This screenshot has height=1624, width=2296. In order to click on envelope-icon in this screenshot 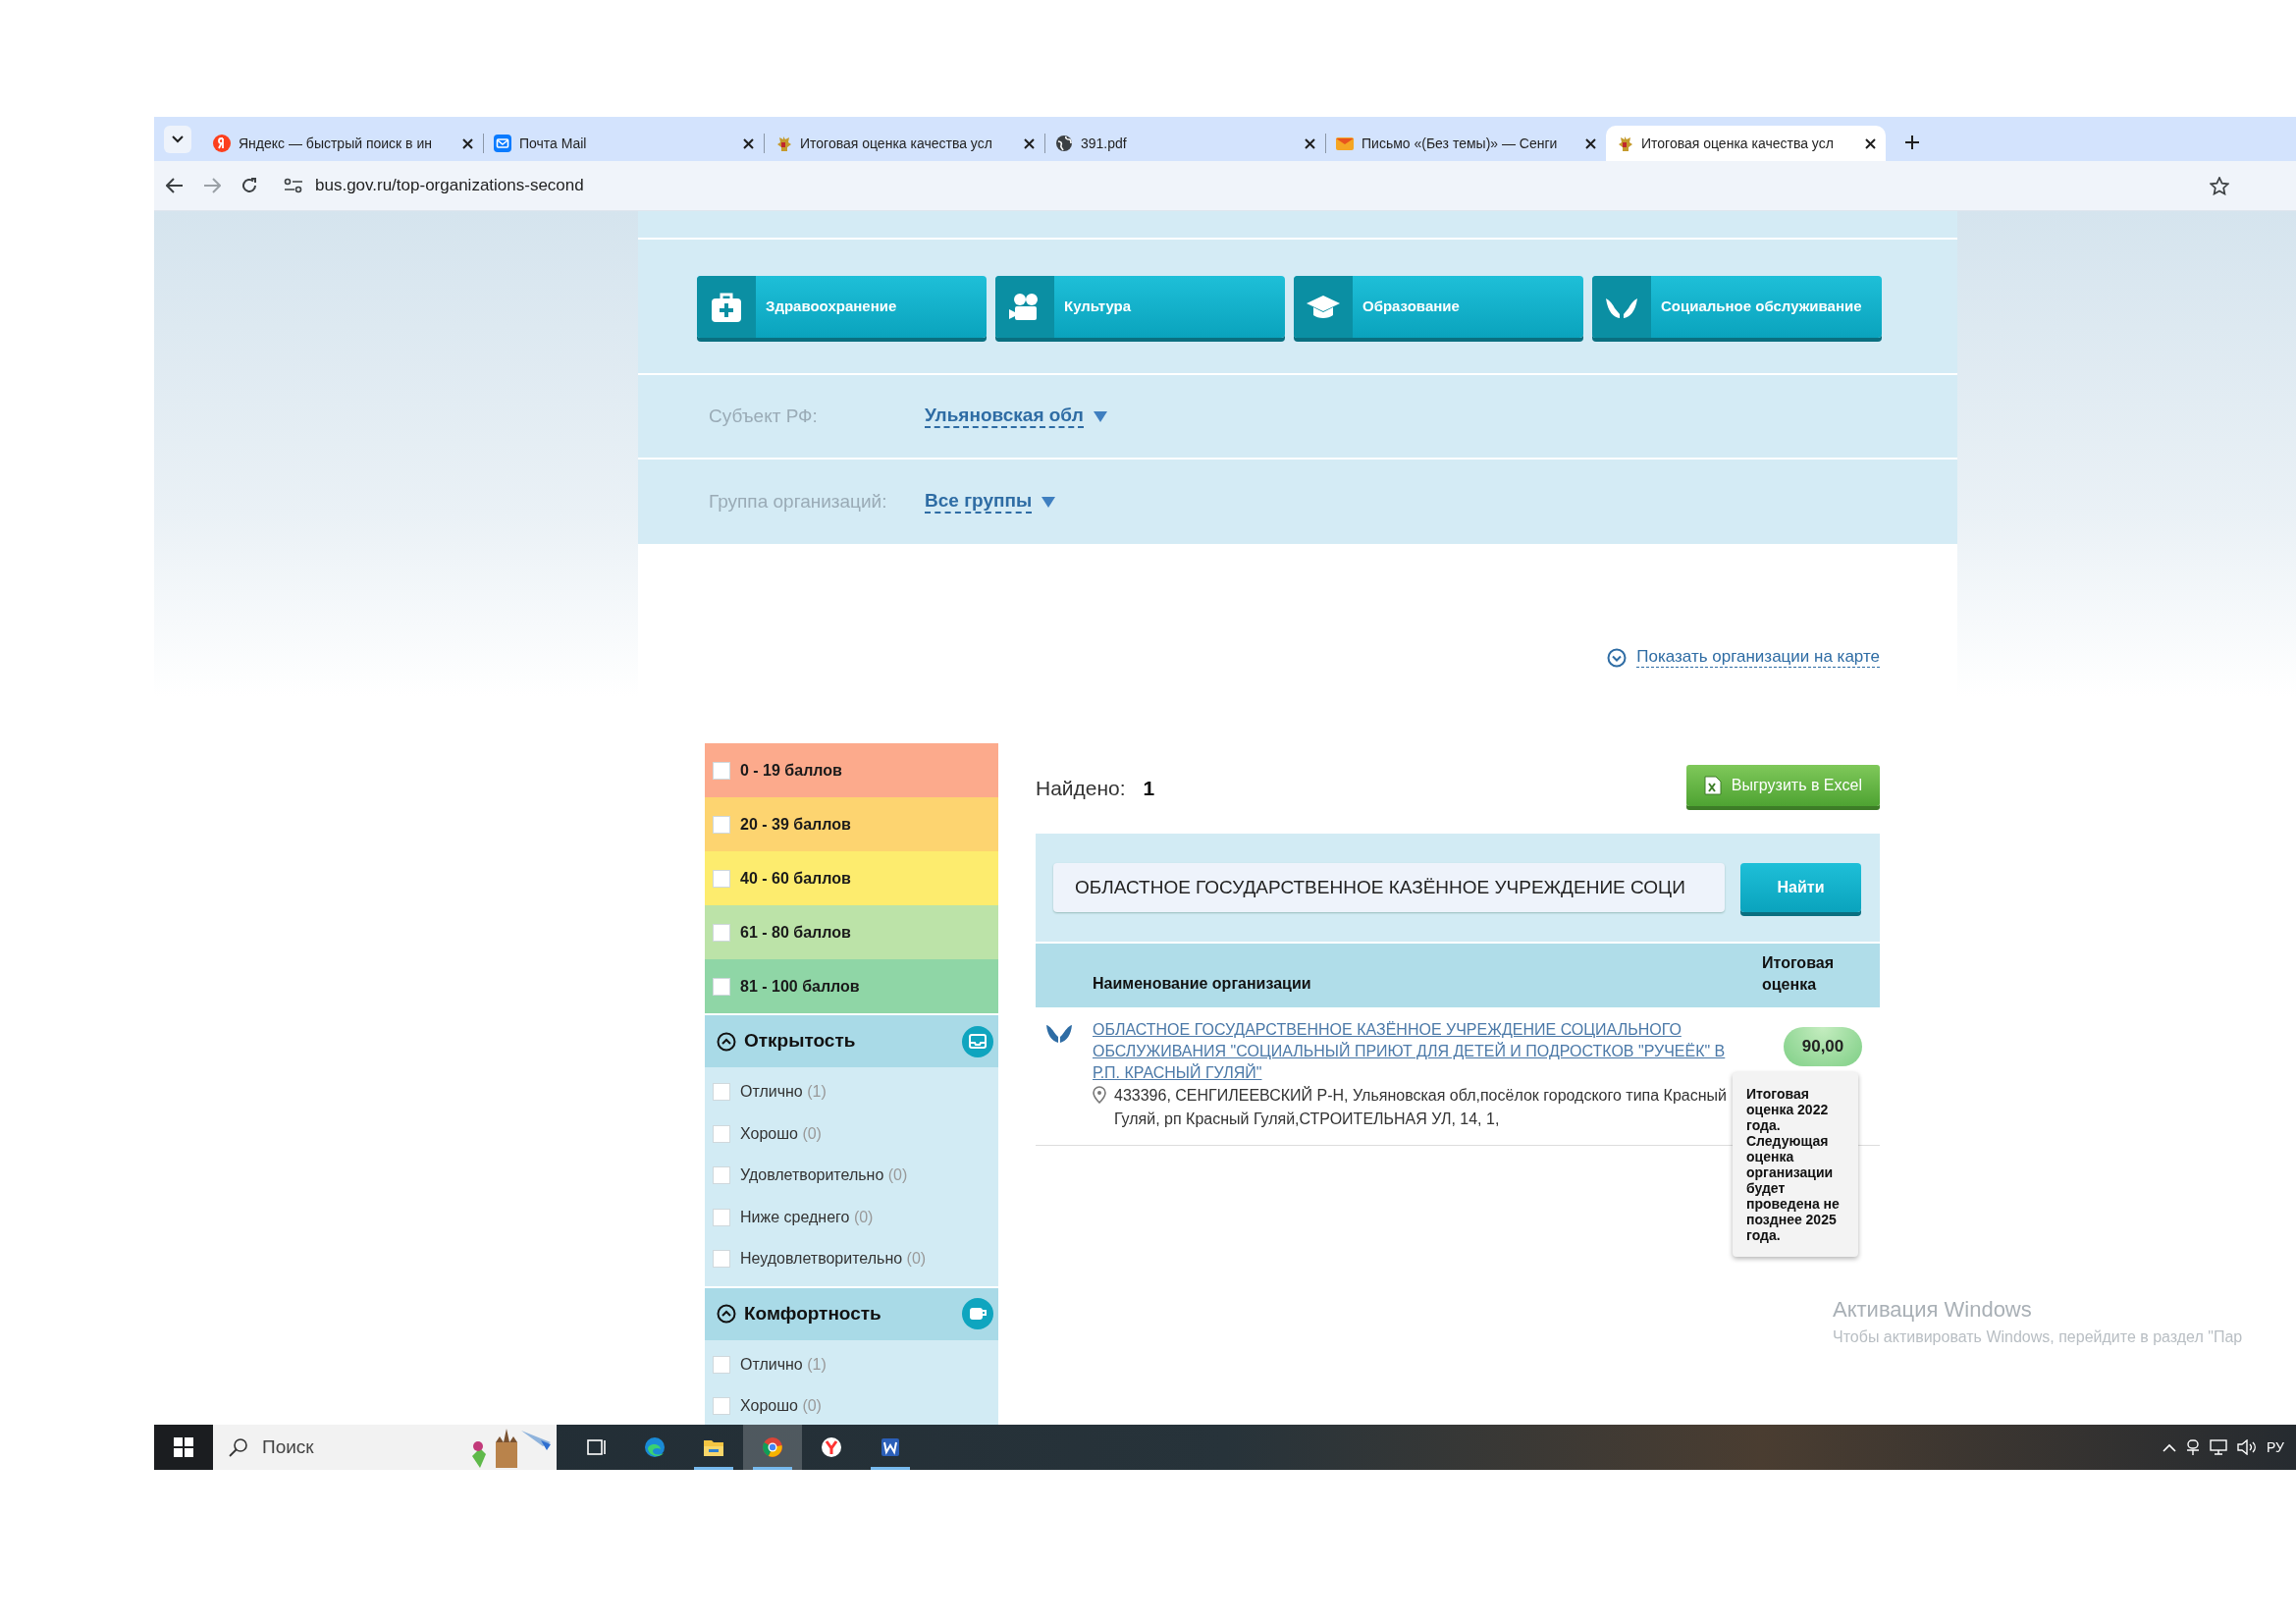, I will do `click(1345, 143)`.